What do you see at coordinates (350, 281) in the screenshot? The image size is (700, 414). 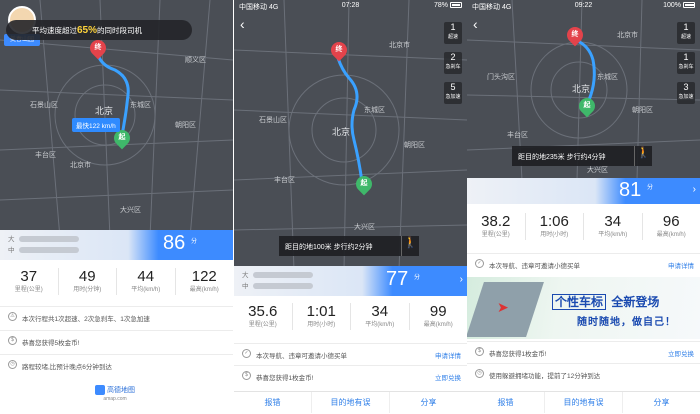 I see `score-bar: 大 中 77 分 ›` at bounding box center [350, 281].